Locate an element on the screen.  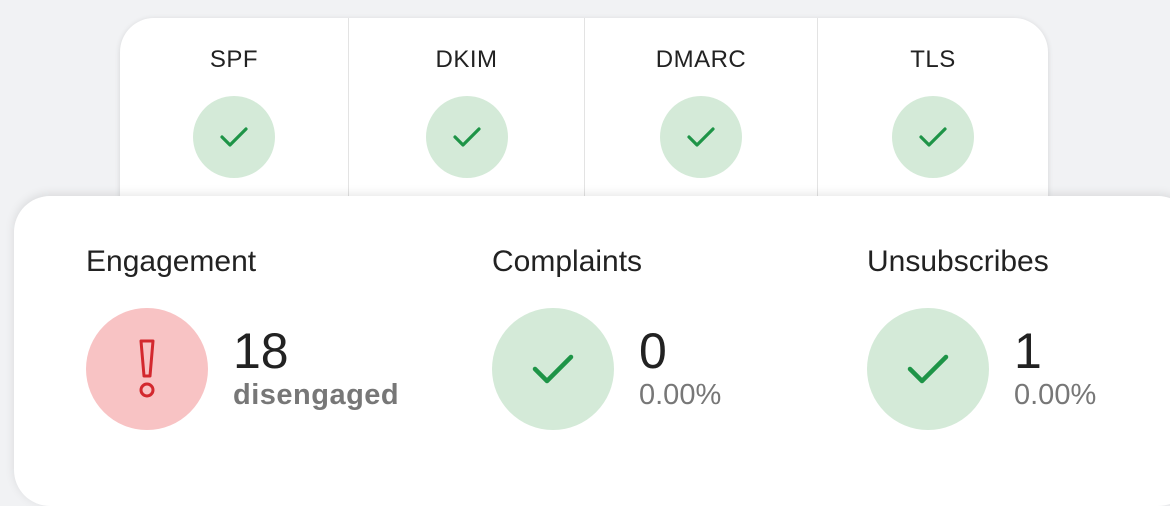
auth-check-tls: TLS is located at coordinates (933, 118).